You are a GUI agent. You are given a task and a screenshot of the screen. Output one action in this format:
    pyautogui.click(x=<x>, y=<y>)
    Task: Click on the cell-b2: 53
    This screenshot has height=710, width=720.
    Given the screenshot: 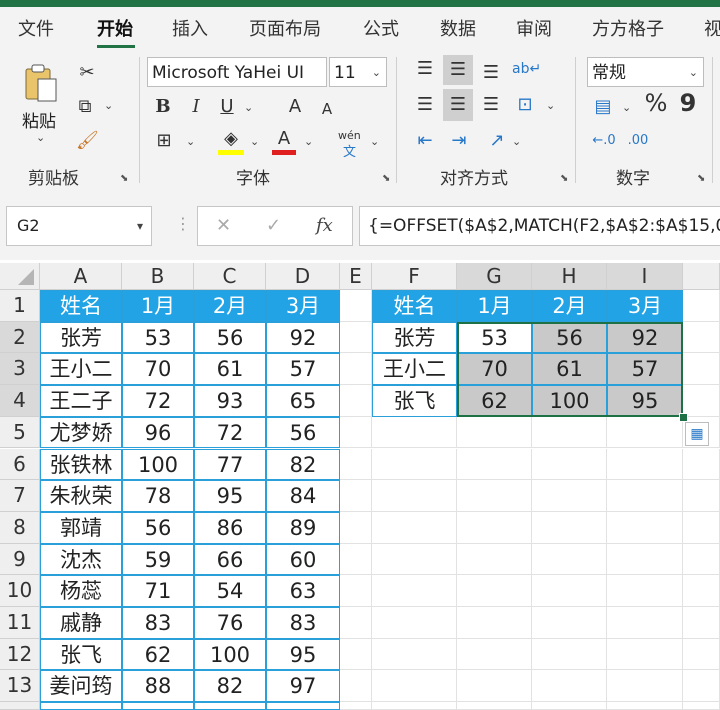 What is the action you would take?
    pyautogui.click(x=158, y=337)
    